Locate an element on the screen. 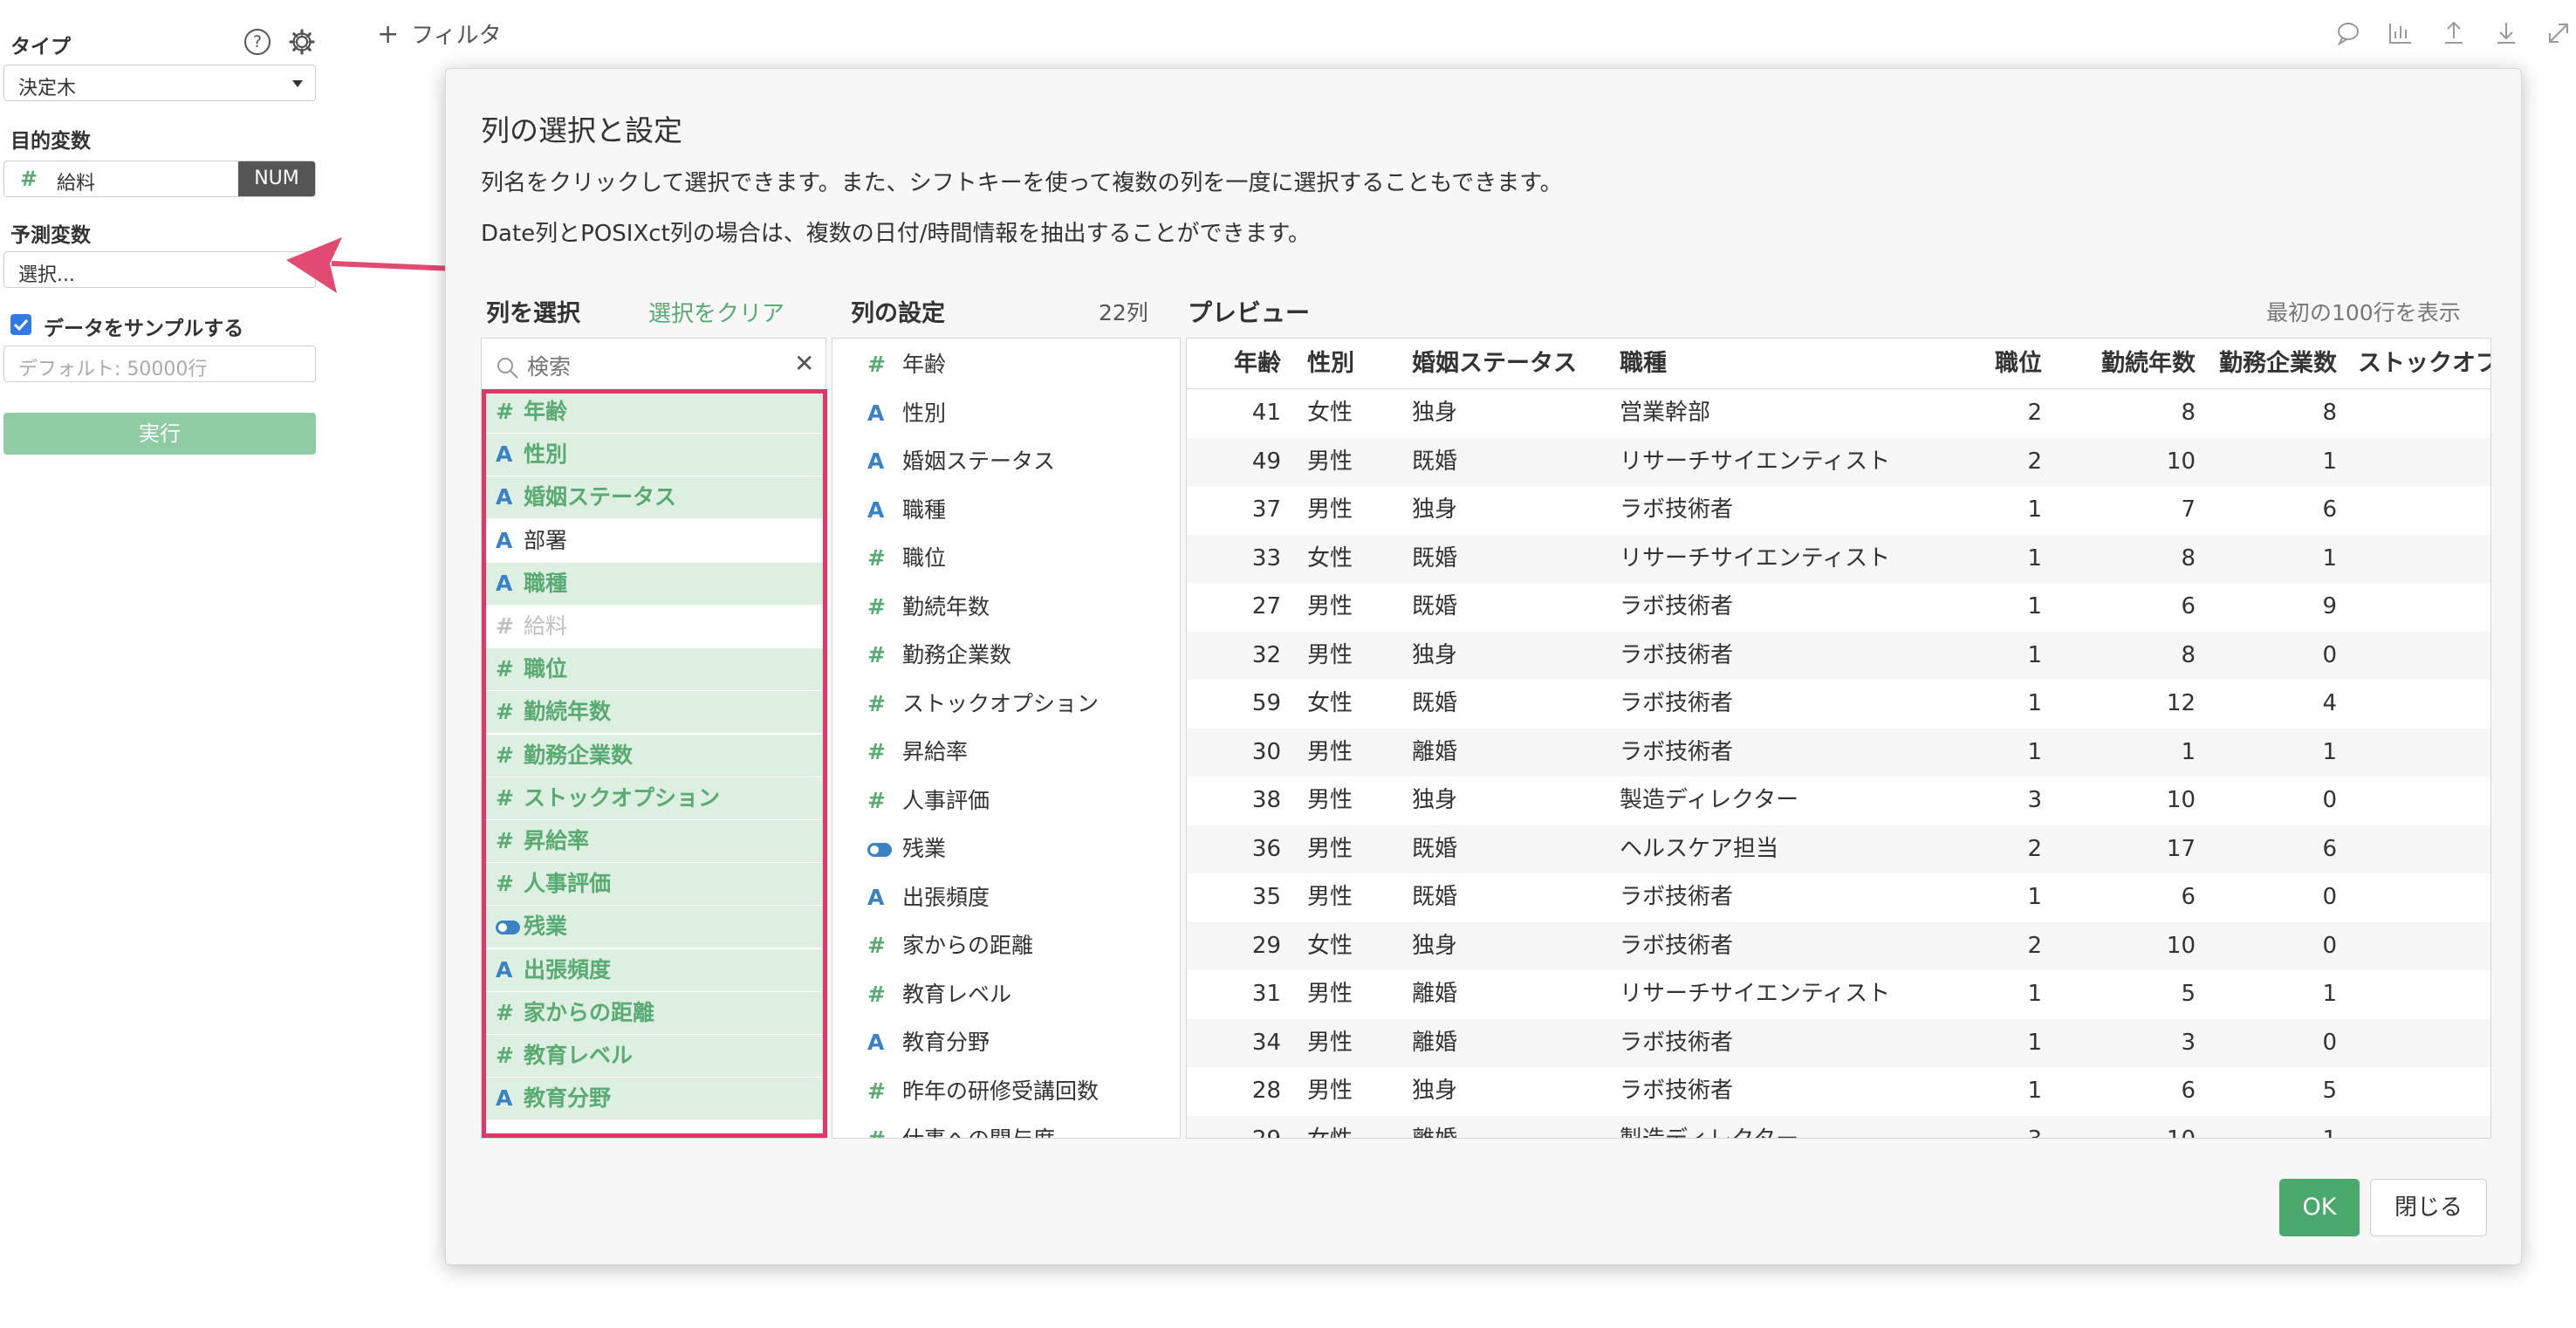  settings-list-item: # 教育レベル is located at coordinates (1002, 994).